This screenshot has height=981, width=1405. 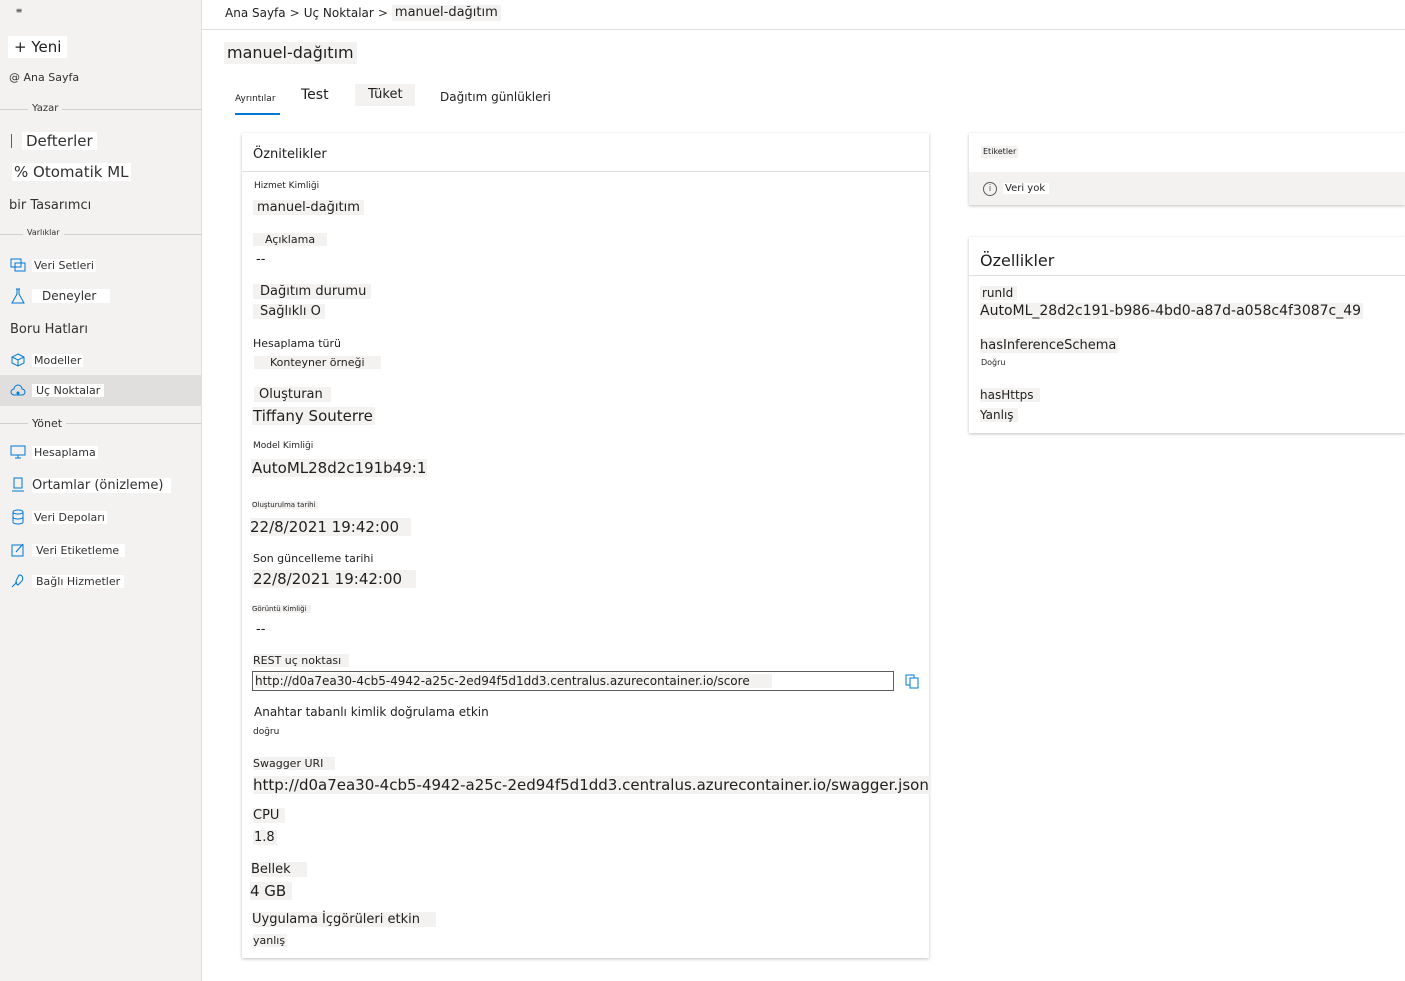 What do you see at coordinates (344, 919) in the screenshot?
I see `app-insights-label: Uygulama İçgörüleri etkin` at bounding box center [344, 919].